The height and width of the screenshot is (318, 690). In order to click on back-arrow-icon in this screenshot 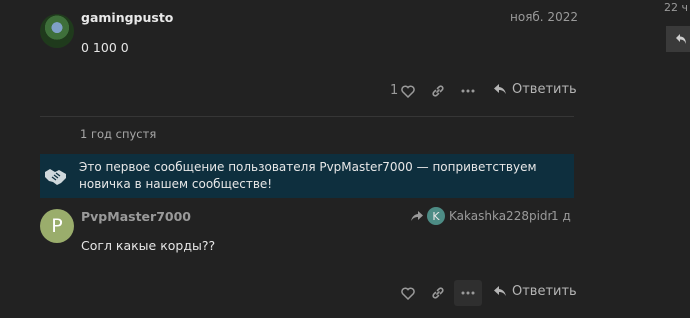, I will do `click(681, 39)`.